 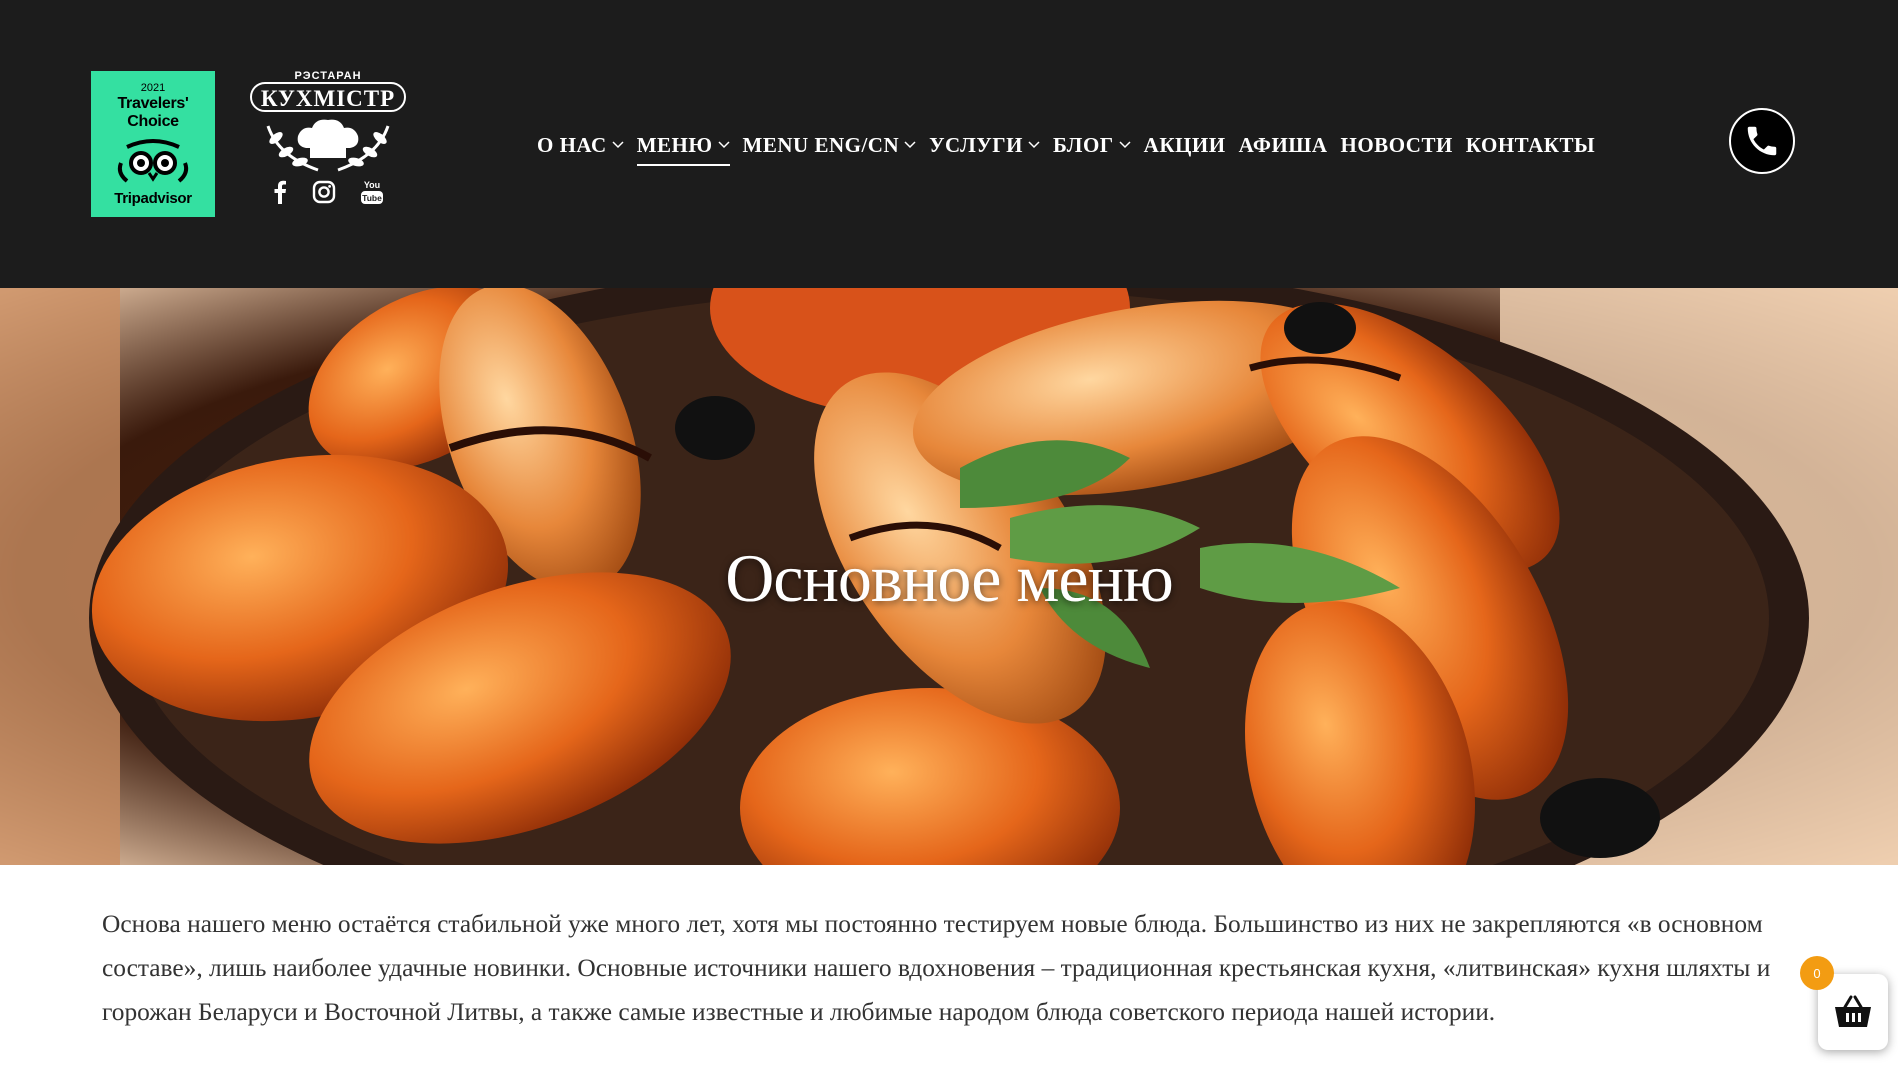 I want to click on nav-item-blog: БЛОГ, so click(x=1092, y=145).